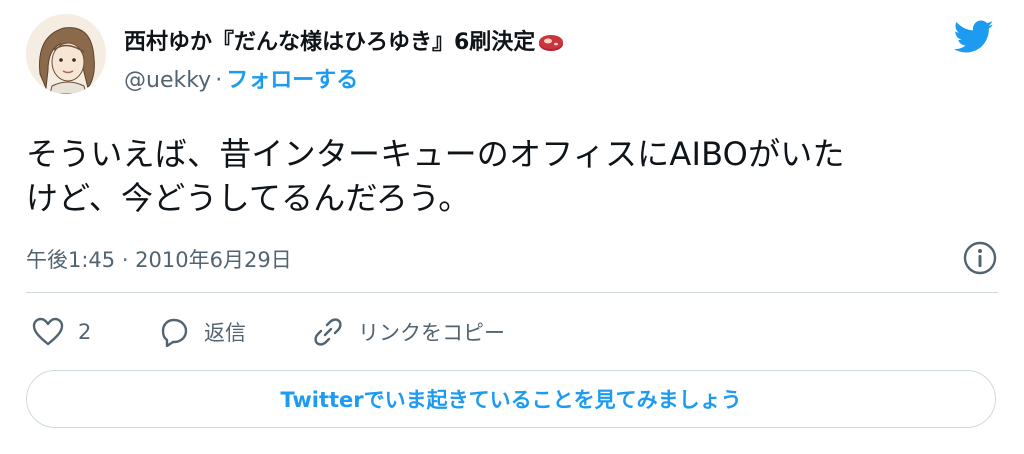  What do you see at coordinates (248, 198) in the screenshot?
I see `tweet-text-line: けど、今どうしてるんだろう。` at bounding box center [248, 198].